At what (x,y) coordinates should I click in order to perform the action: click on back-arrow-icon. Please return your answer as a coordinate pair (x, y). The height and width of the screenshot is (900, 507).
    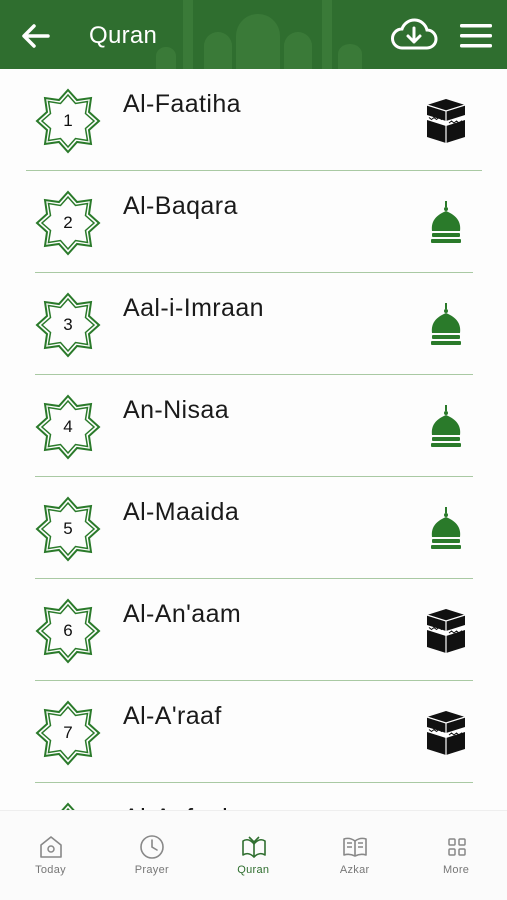
    Looking at the image, I should click on (36, 36).